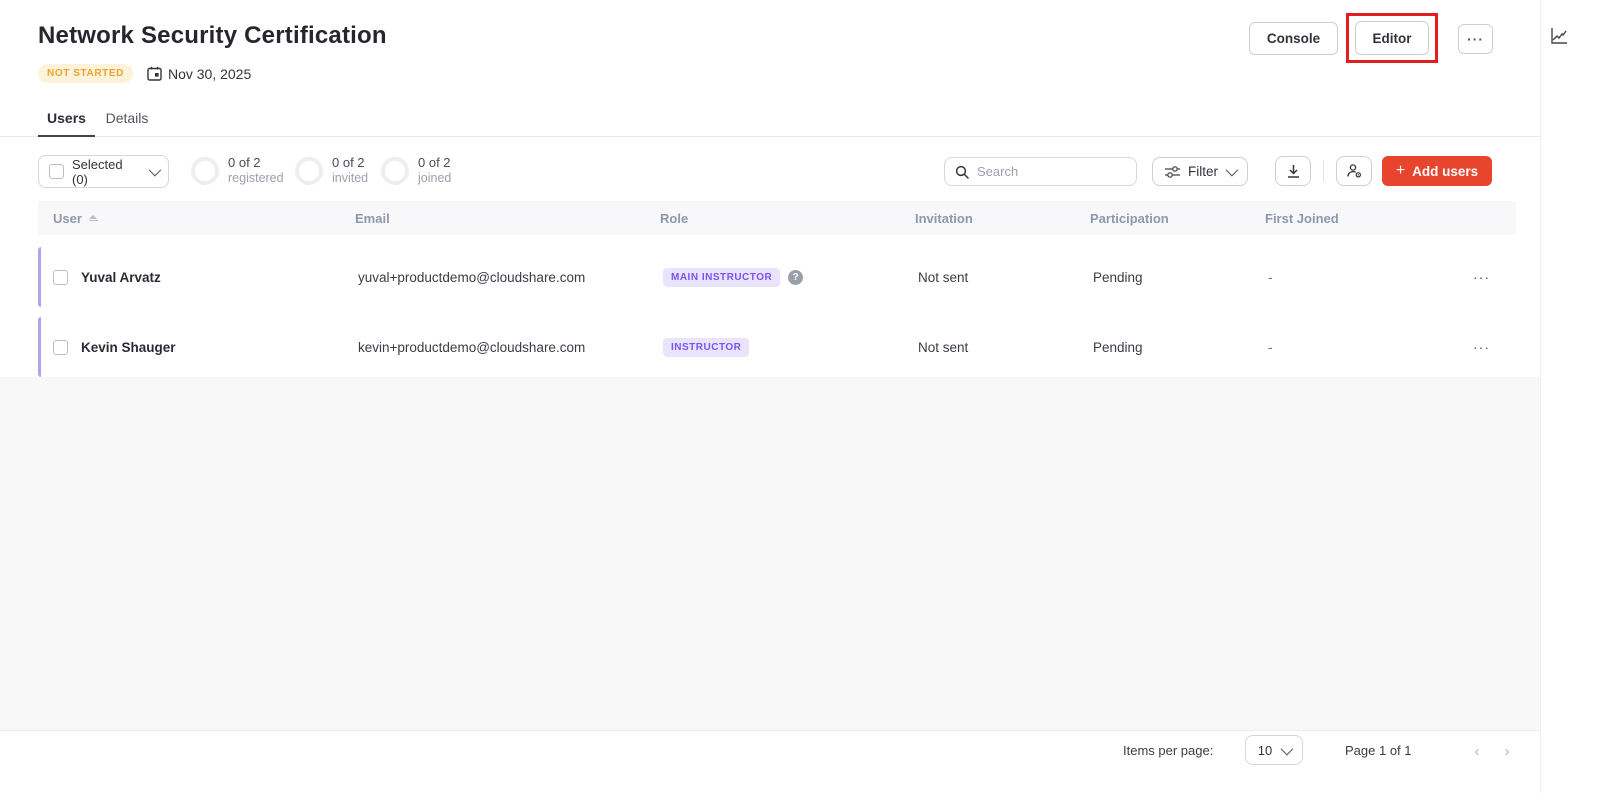 The image size is (1600, 793). Describe the element at coordinates (85, 73) in the screenshot. I see `status-badge: NOT STARTED` at that location.